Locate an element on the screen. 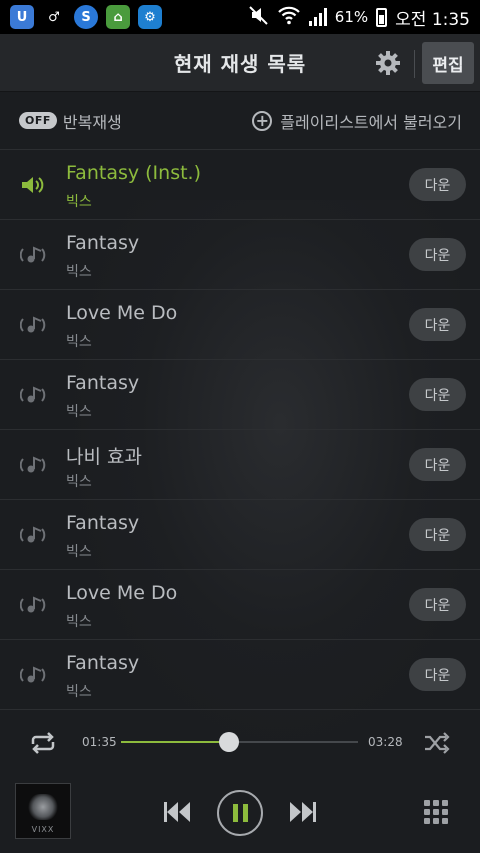 Image resolution: width=480 pixels, height=853 pixels. wifi-icon is located at coordinates (289, 17).